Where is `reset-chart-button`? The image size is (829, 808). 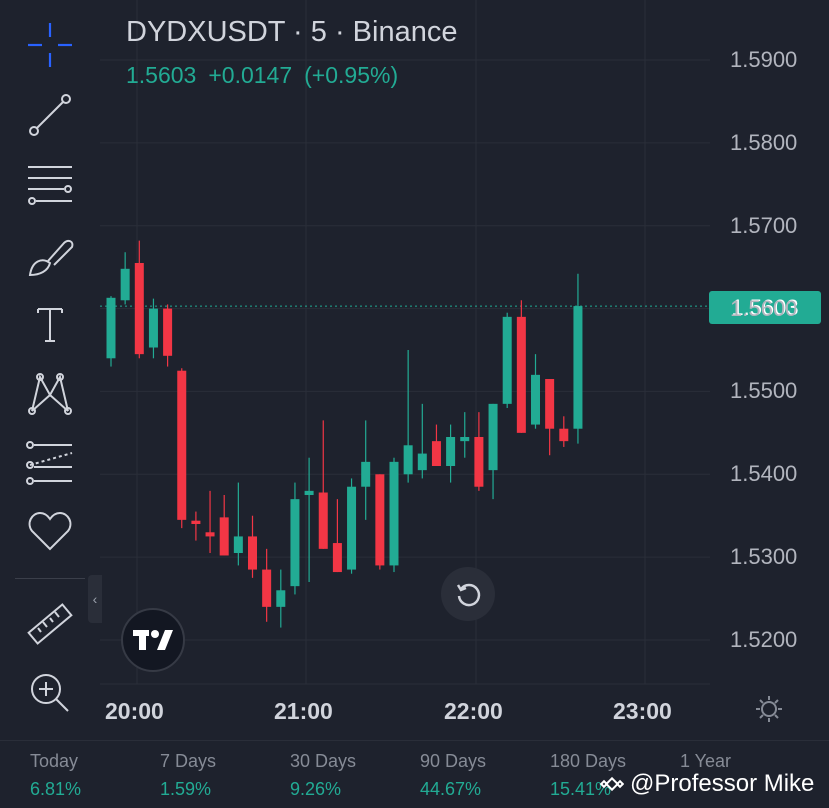 reset-chart-button is located at coordinates (468, 594).